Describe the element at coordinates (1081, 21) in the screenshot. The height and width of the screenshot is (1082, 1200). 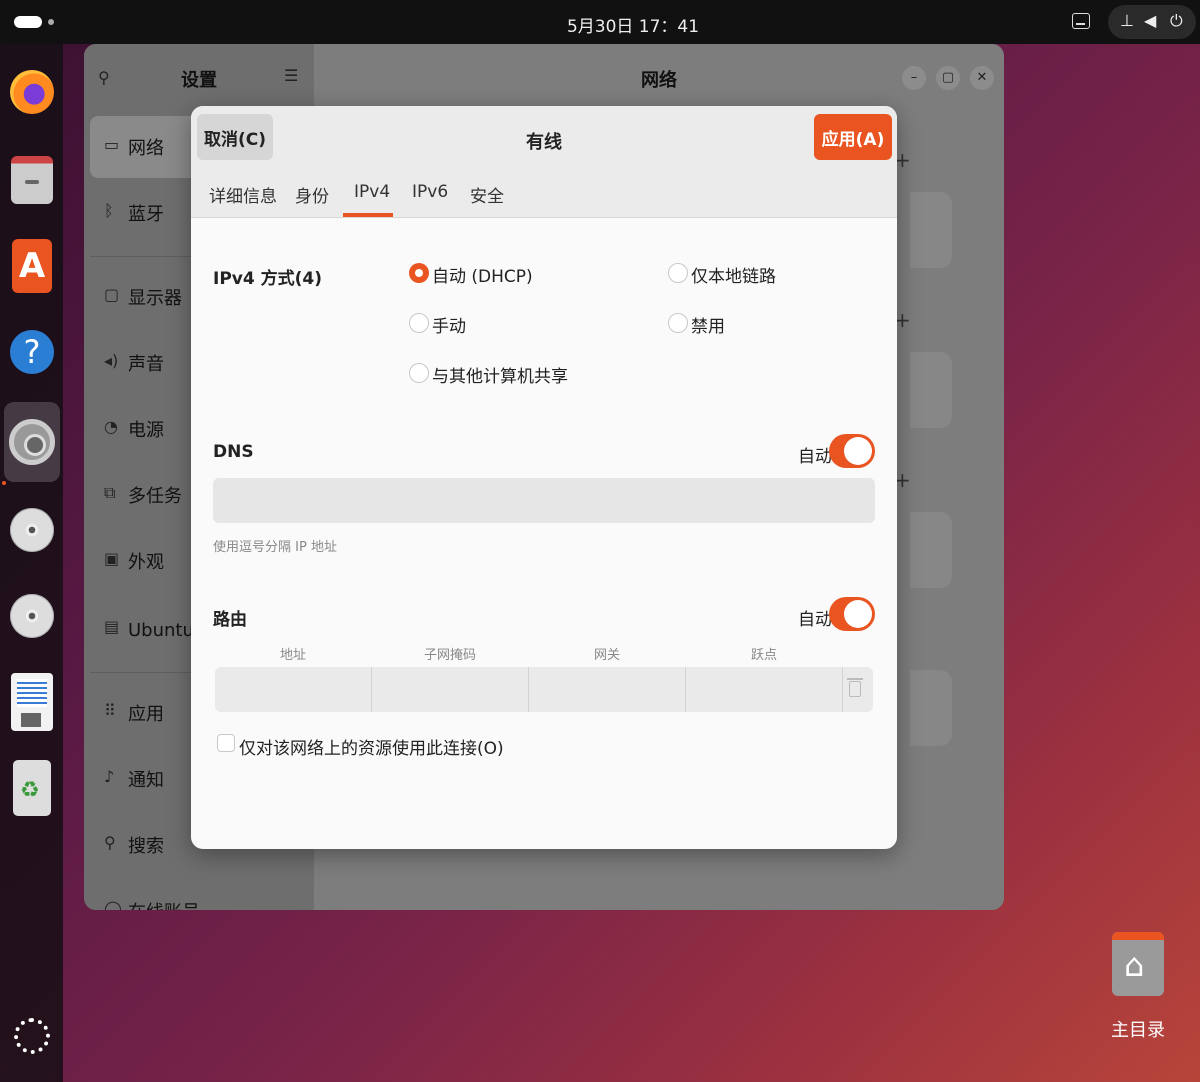
I see `keyboard-icon` at that location.